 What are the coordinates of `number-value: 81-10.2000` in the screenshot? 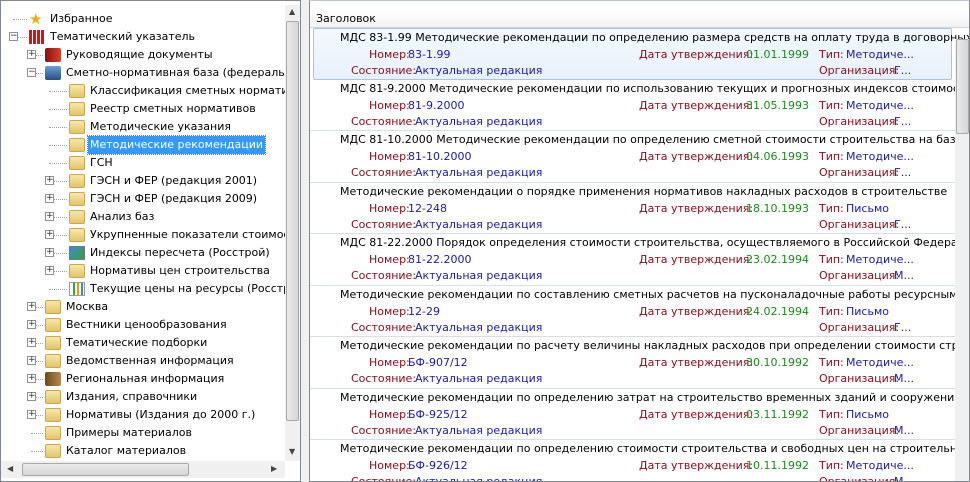 It's located at (440, 156).